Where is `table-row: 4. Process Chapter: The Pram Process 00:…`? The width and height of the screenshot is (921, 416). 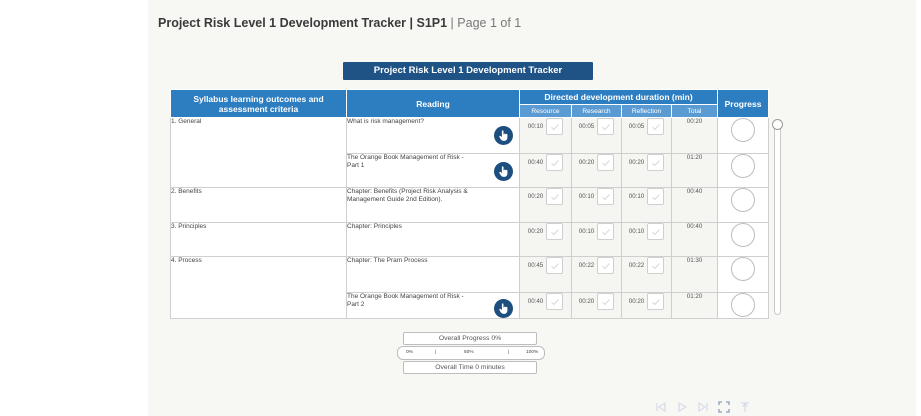 table-row: 4. Process Chapter: The Pram Process 00:… is located at coordinates (470, 287).